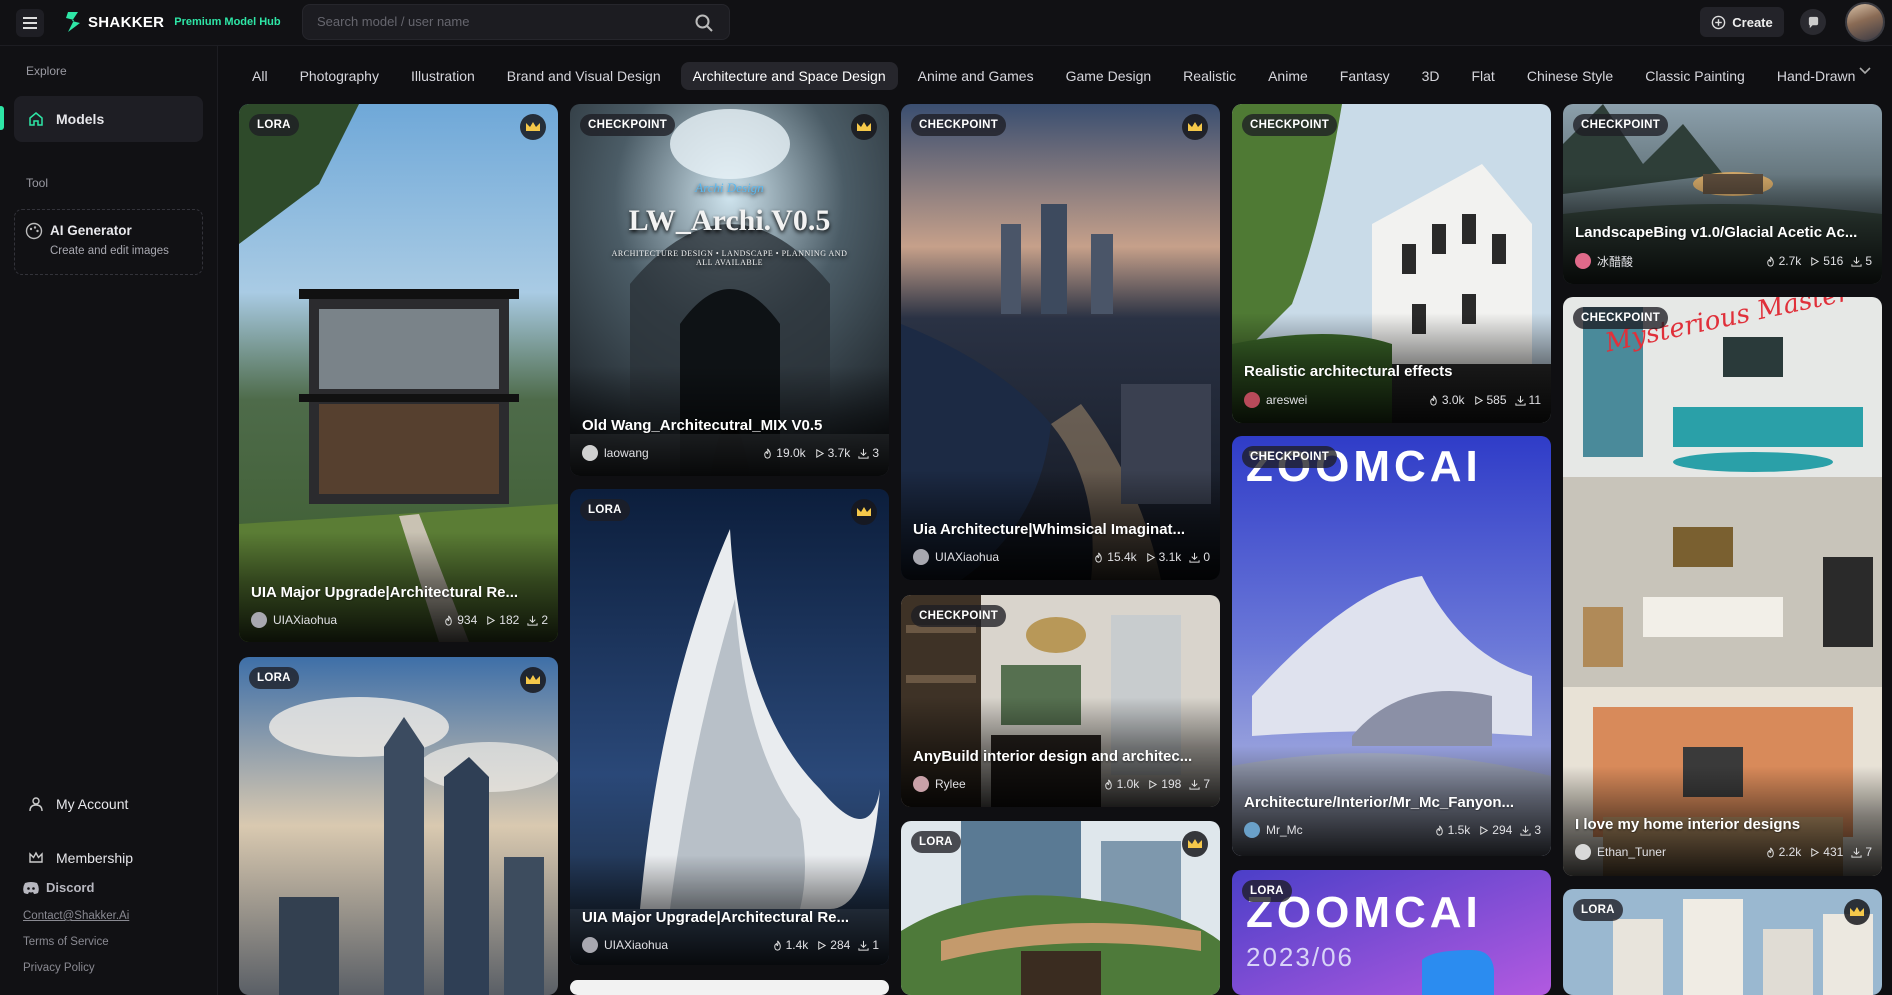 Image resolution: width=1892 pixels, height=995 pixels. I want to click on downloads-stat: 3, so click(868, 453).